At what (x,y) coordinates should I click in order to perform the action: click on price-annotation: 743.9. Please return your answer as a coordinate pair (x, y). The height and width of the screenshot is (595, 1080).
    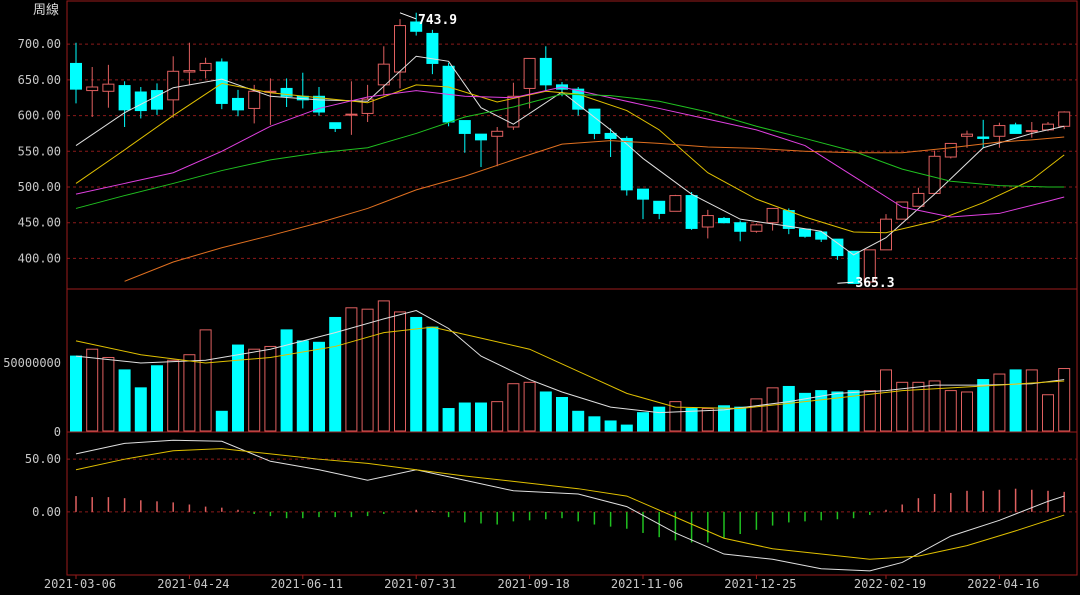
    Looking at the image, I should click on (437, 20).